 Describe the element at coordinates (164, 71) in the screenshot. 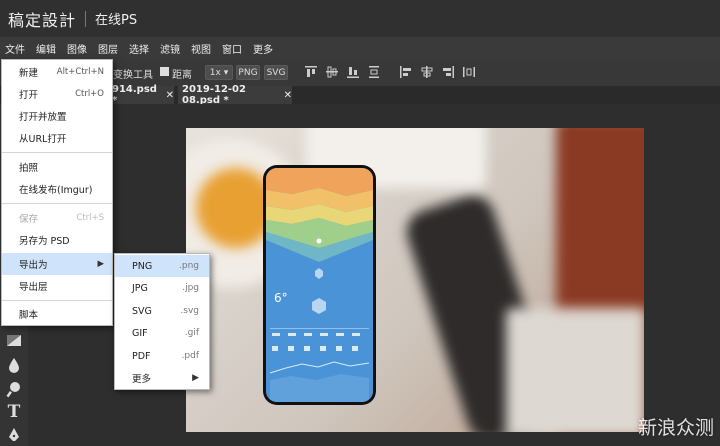

I see `distance-checkbox` at that location.